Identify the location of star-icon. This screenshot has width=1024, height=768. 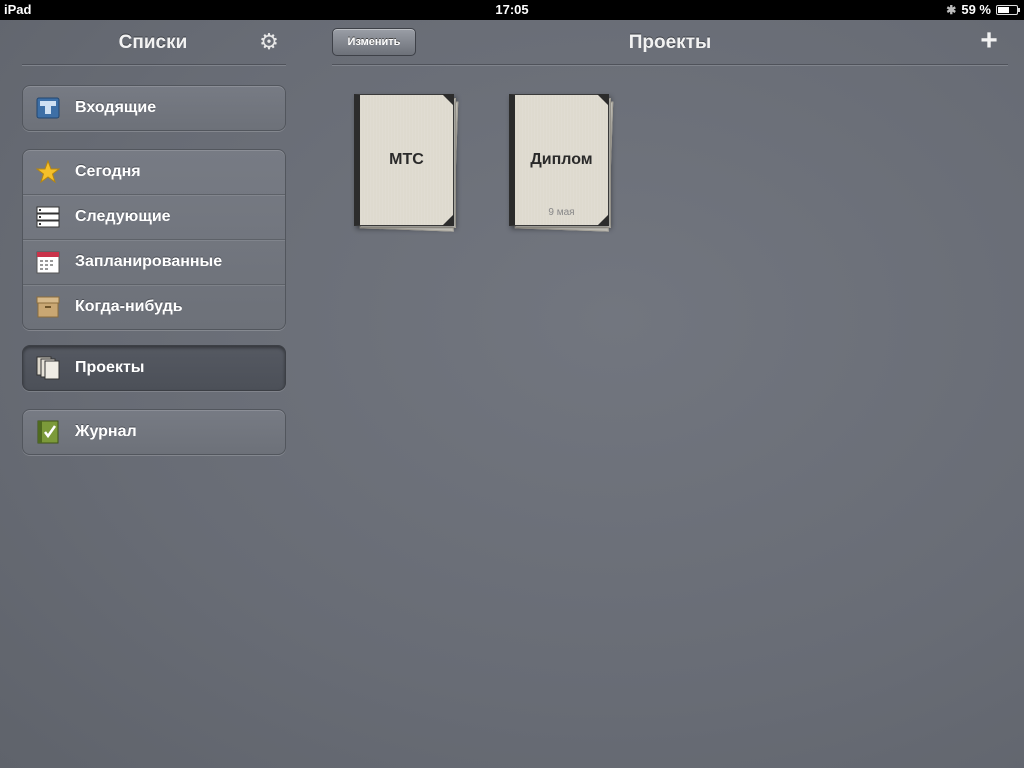
(48, 172).